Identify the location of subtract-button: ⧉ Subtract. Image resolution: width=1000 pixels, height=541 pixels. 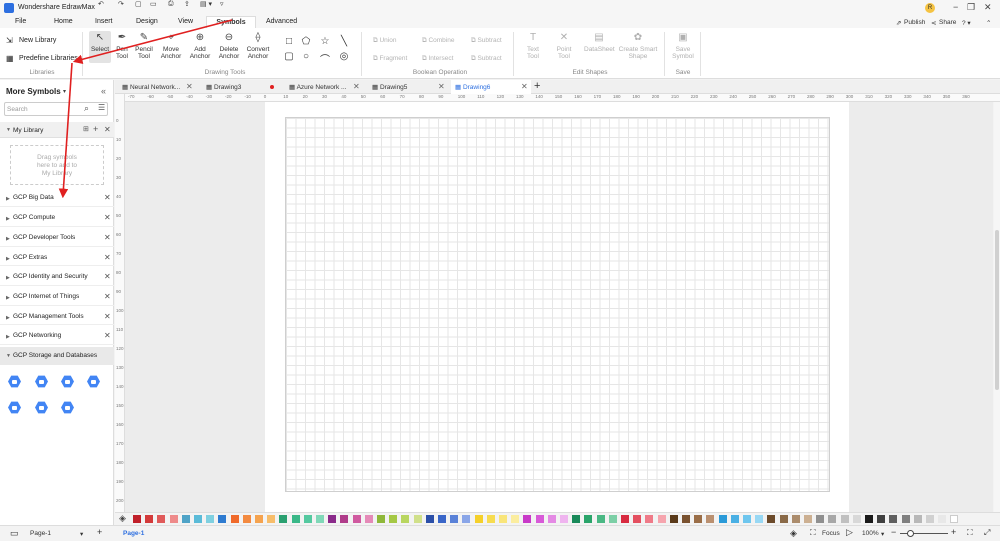
(486, 41).